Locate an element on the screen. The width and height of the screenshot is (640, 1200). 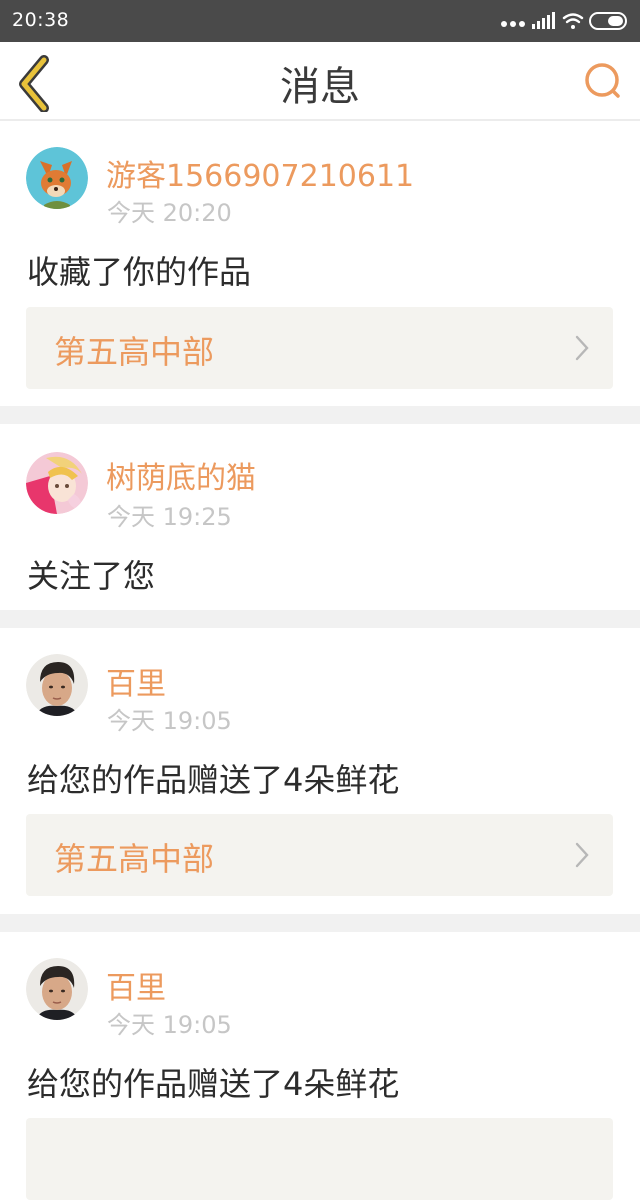
anime-girl-avatar is located at coordinates (57, 483).